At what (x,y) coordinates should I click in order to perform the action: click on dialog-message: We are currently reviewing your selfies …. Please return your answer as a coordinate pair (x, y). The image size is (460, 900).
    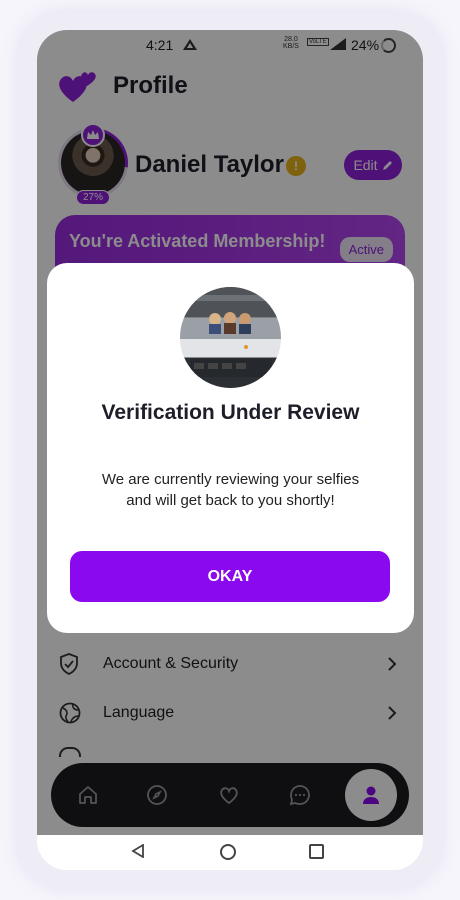
    Looking at the image, I should click on (230, 490).